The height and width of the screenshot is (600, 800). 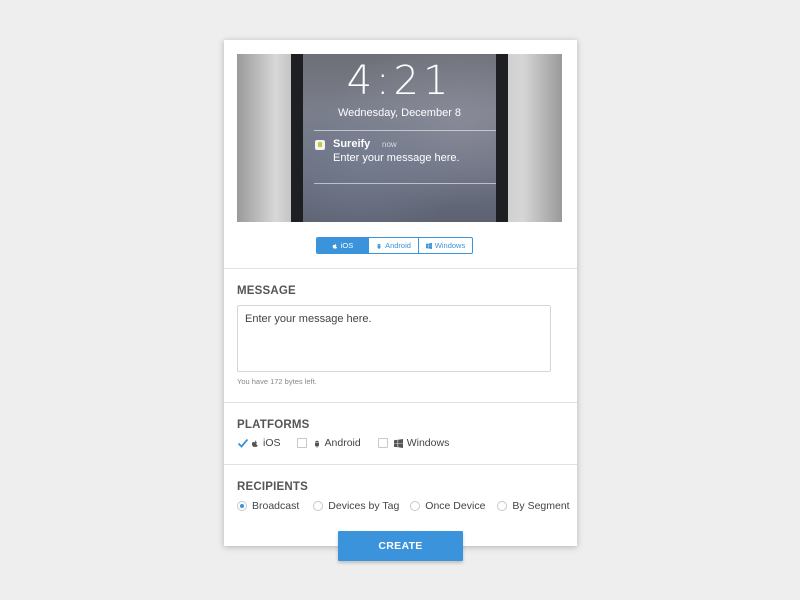 I want to click on windows-option-label: Windows, so click(x=428, y=443).